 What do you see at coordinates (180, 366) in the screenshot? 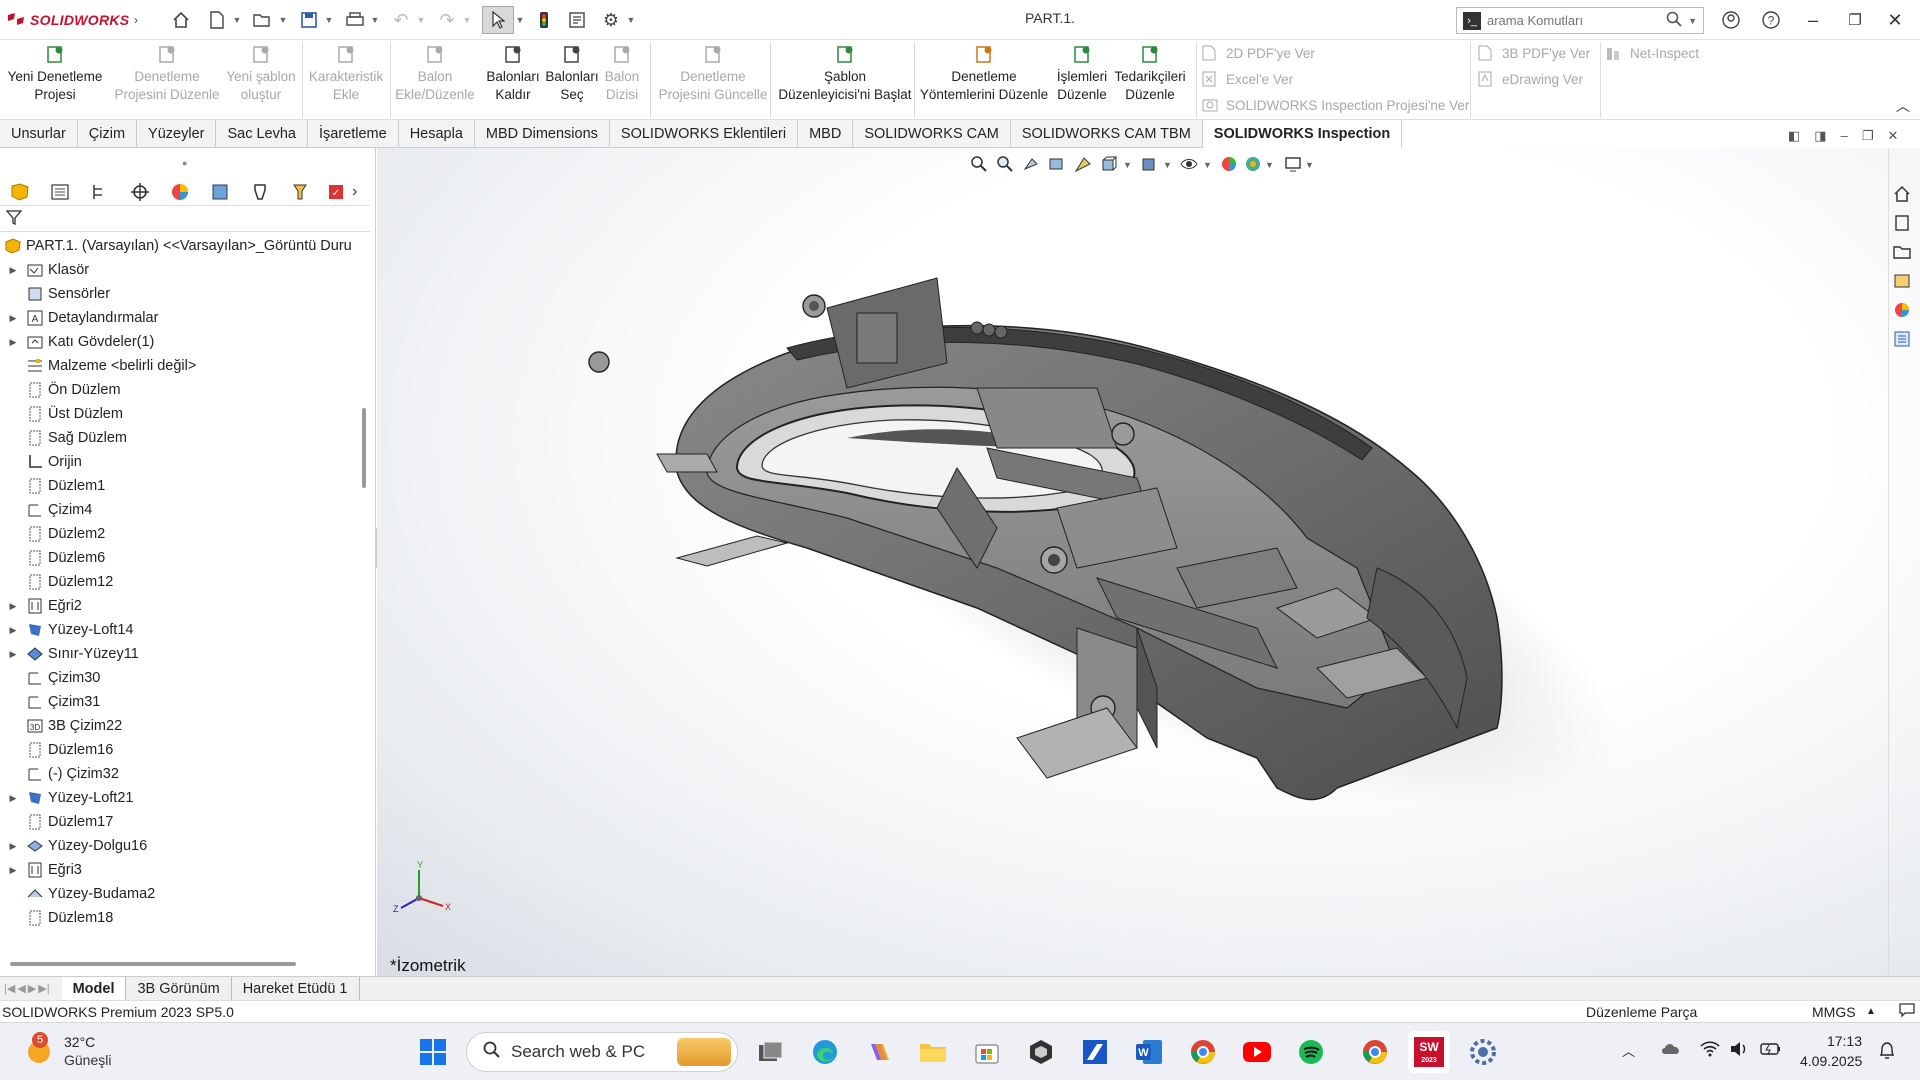
I see `tree-item: Malzeme <belirli değil>` at bounding box center [180, 366].